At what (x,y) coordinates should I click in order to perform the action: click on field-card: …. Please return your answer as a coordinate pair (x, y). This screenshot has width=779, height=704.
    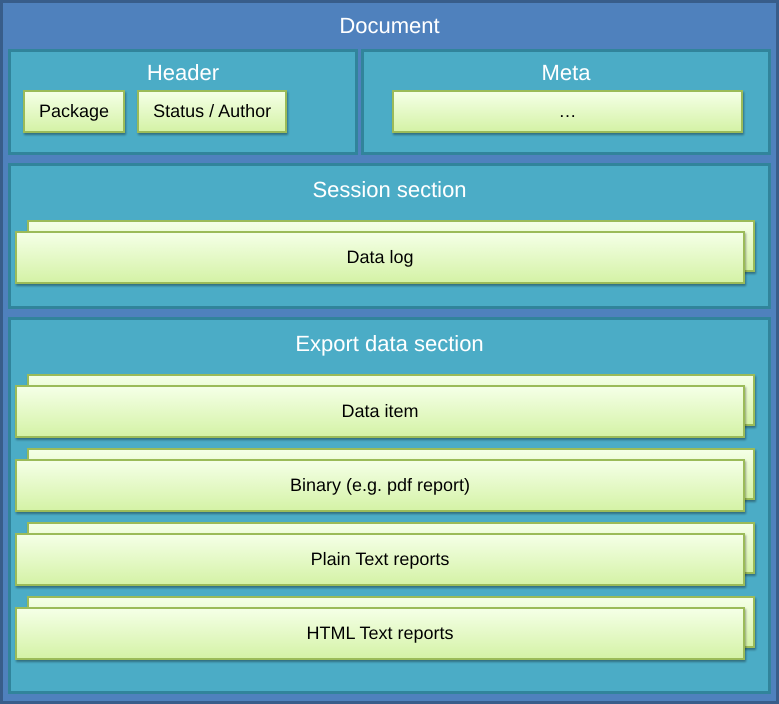
    Looking at the image, I should click on (567, 111).